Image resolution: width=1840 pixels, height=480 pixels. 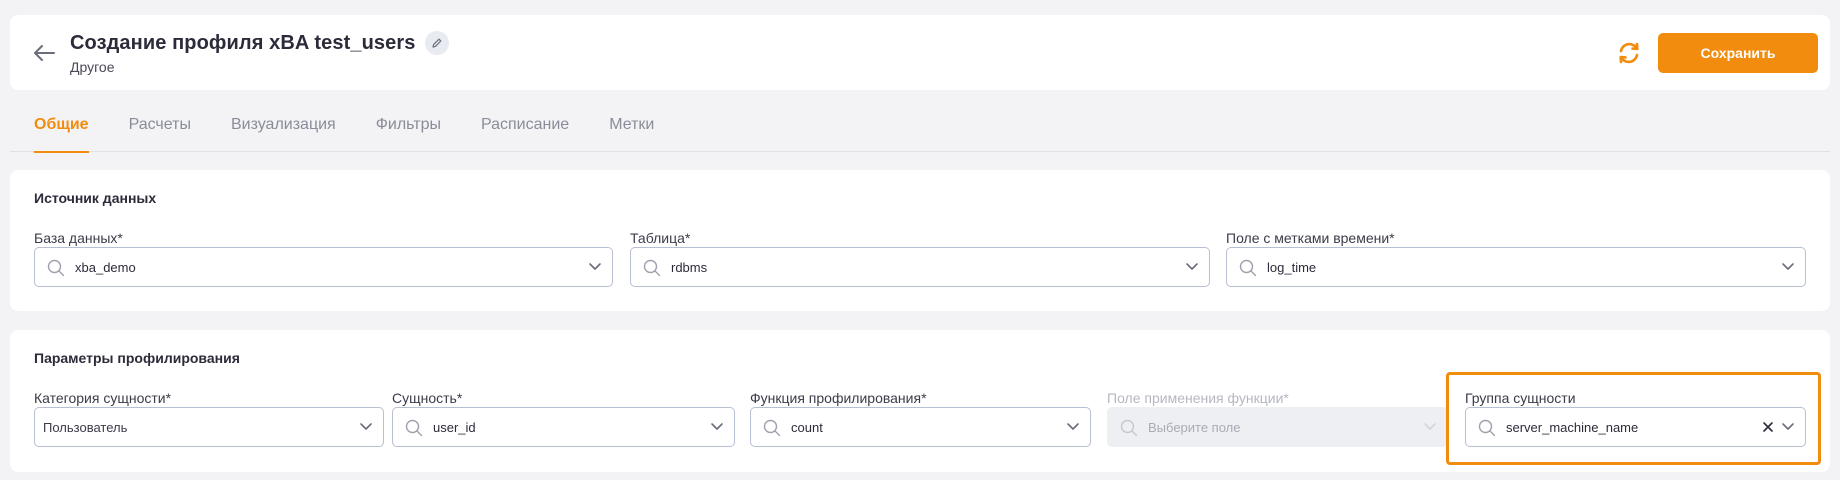 What do you see at coordinates (160, 126) in the screenshot?
I see `tab-calculations: Расчеты` at bounding box center [160, 126].